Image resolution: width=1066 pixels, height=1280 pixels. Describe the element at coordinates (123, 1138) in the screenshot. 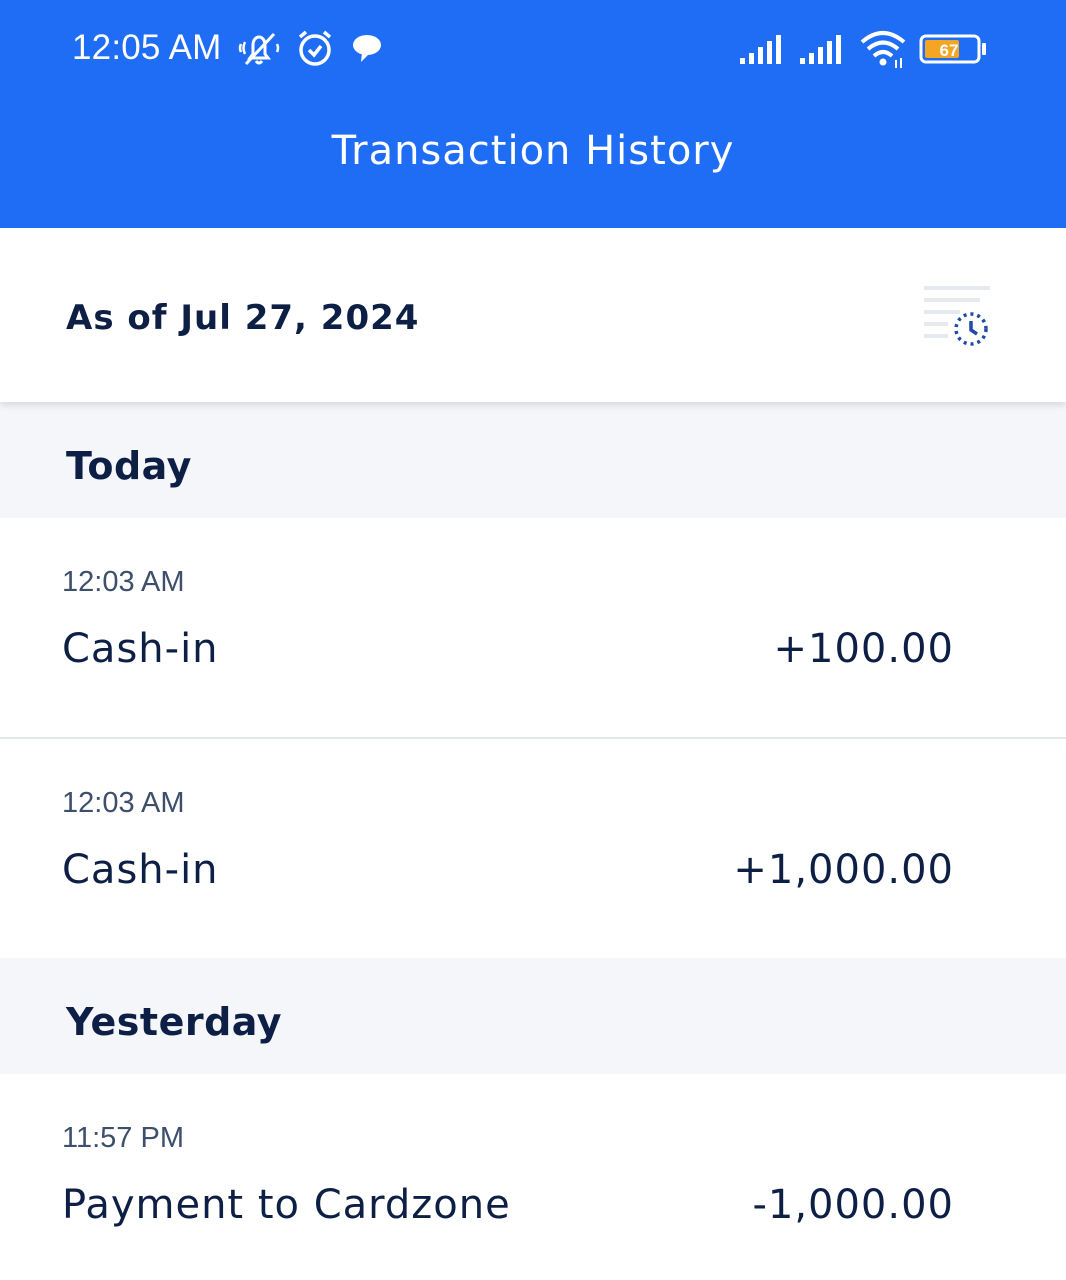

I see `transaction-time: 11:57 PM` at that location.